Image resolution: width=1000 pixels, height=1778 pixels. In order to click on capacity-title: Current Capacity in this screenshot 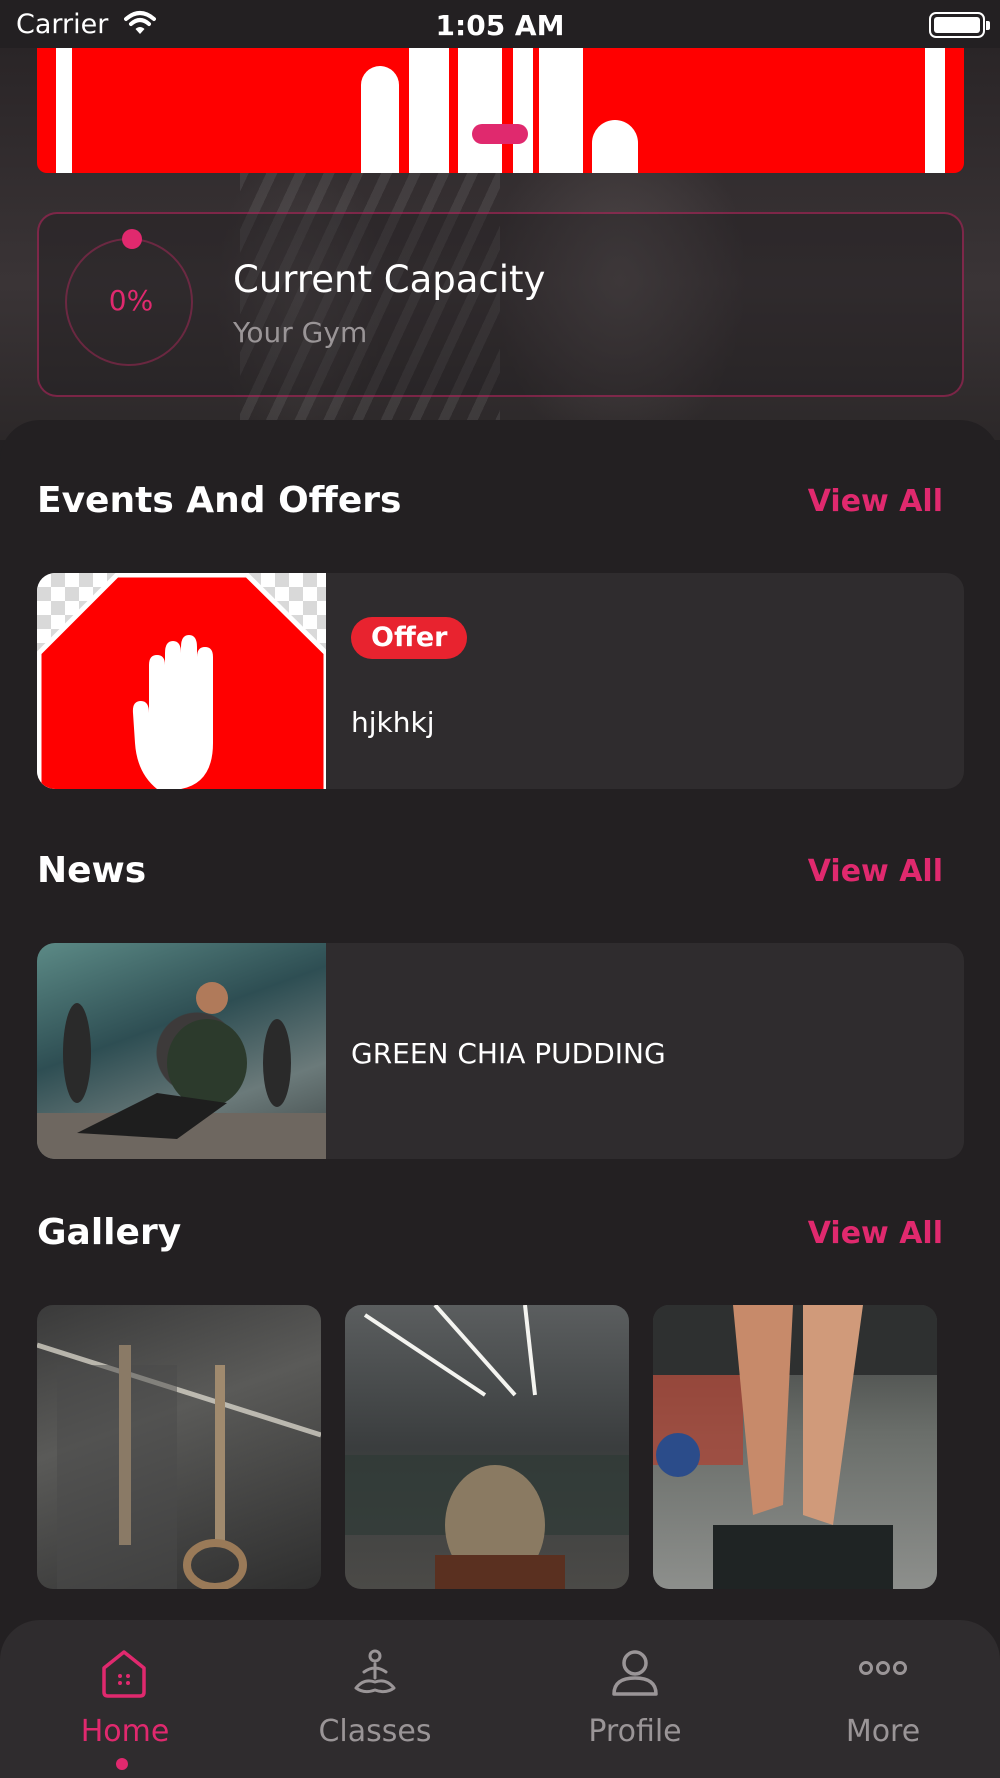, I will do `click(389, 279)`.